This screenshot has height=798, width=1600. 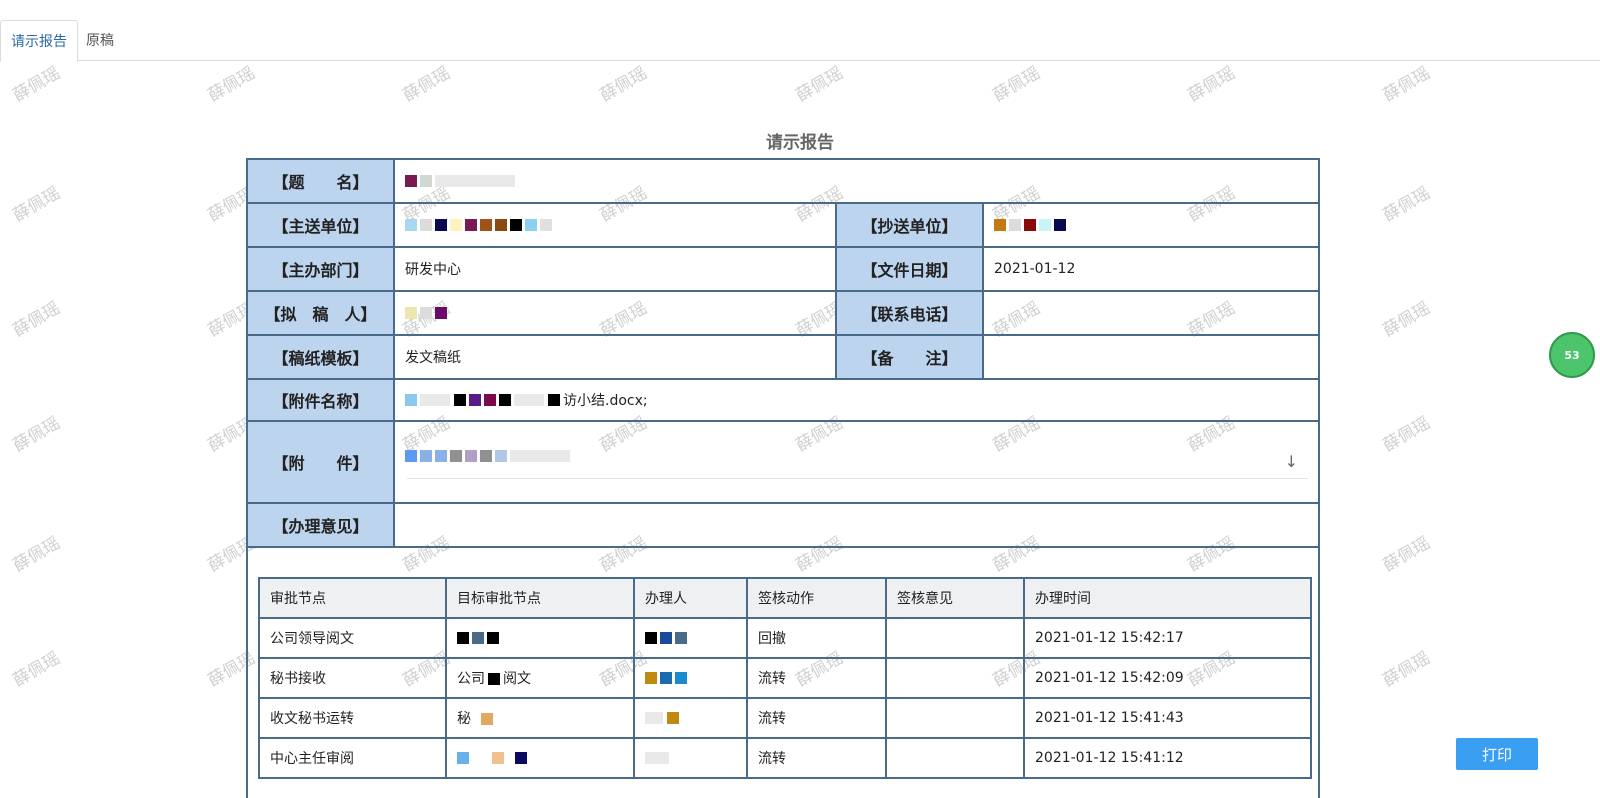 What do you see at coordinates (690, 598) in the screenshot?
I see `col-header-handler: 办理人` at bounding box center [690, 598].